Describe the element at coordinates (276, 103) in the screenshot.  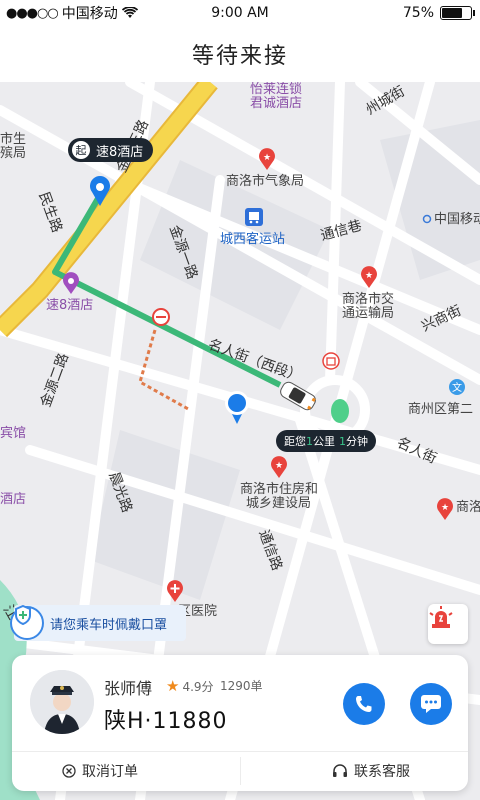
I see `map-label: 君诚酒店` at that location.